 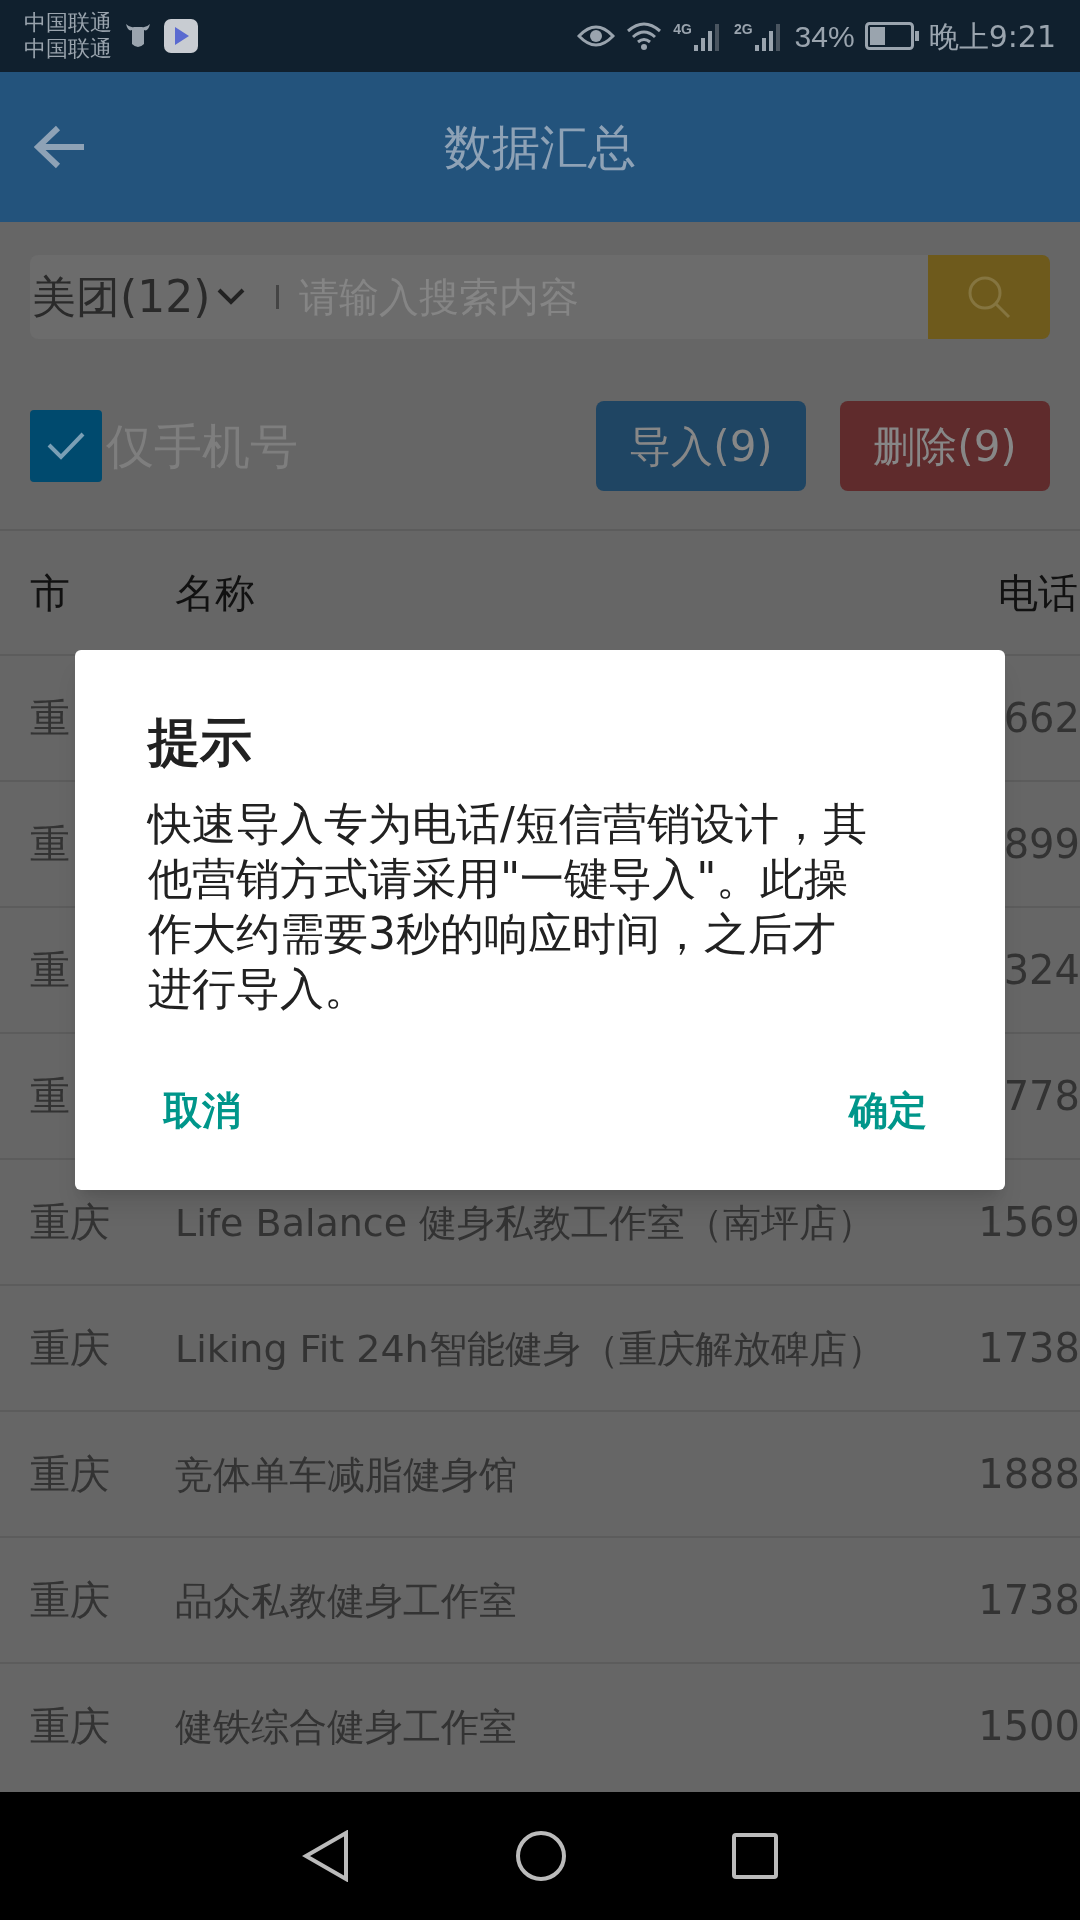 I want to click on page-title: 数据汇总, so click(x=540, y=147).